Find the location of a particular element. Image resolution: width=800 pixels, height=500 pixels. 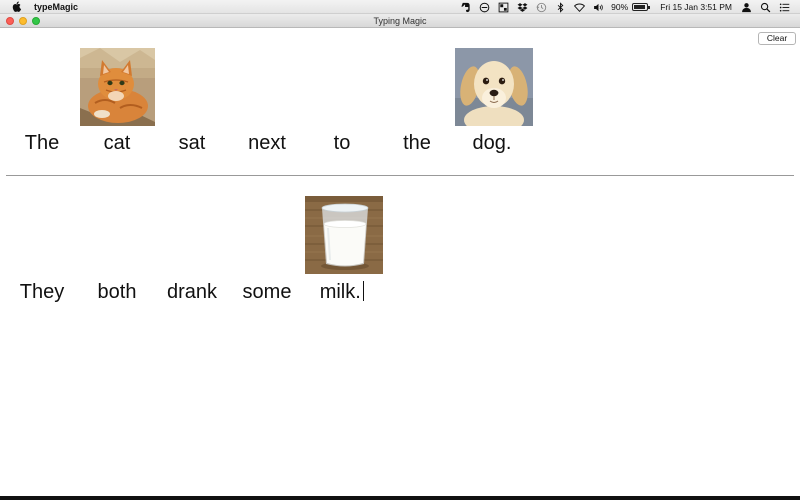

word-text: They is located at coordinates (42, 292).